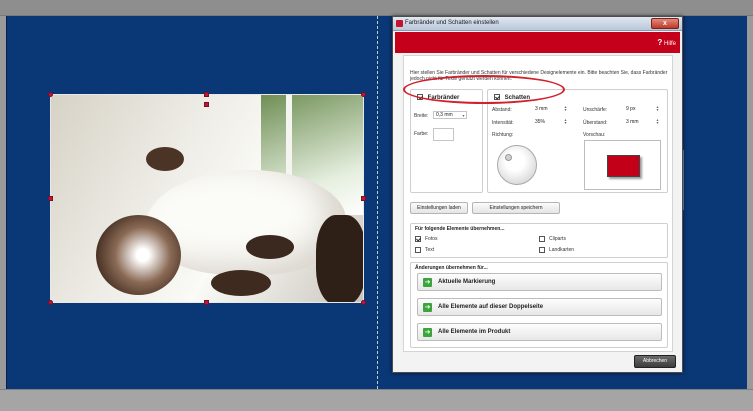 The image size is (753, 411). What do you see at coordinates (363, 94) in the screenshot?
I see `resize-handle-top-right` at bounding box center [363, 94].